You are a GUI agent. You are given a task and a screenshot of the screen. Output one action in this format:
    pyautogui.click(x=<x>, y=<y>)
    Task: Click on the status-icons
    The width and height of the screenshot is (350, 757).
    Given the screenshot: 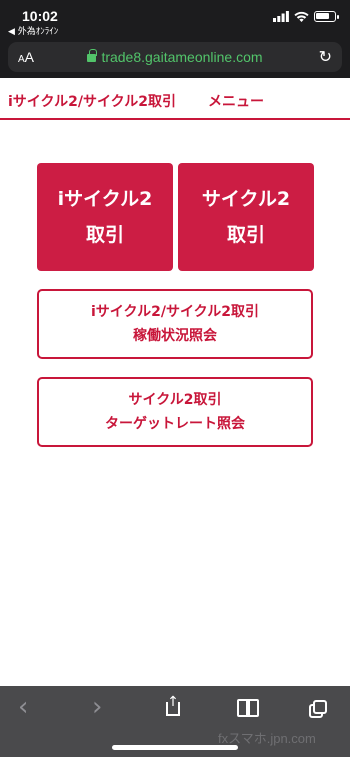 What is the action you would take?
    pyautogui.click(x=306, y=16)
    